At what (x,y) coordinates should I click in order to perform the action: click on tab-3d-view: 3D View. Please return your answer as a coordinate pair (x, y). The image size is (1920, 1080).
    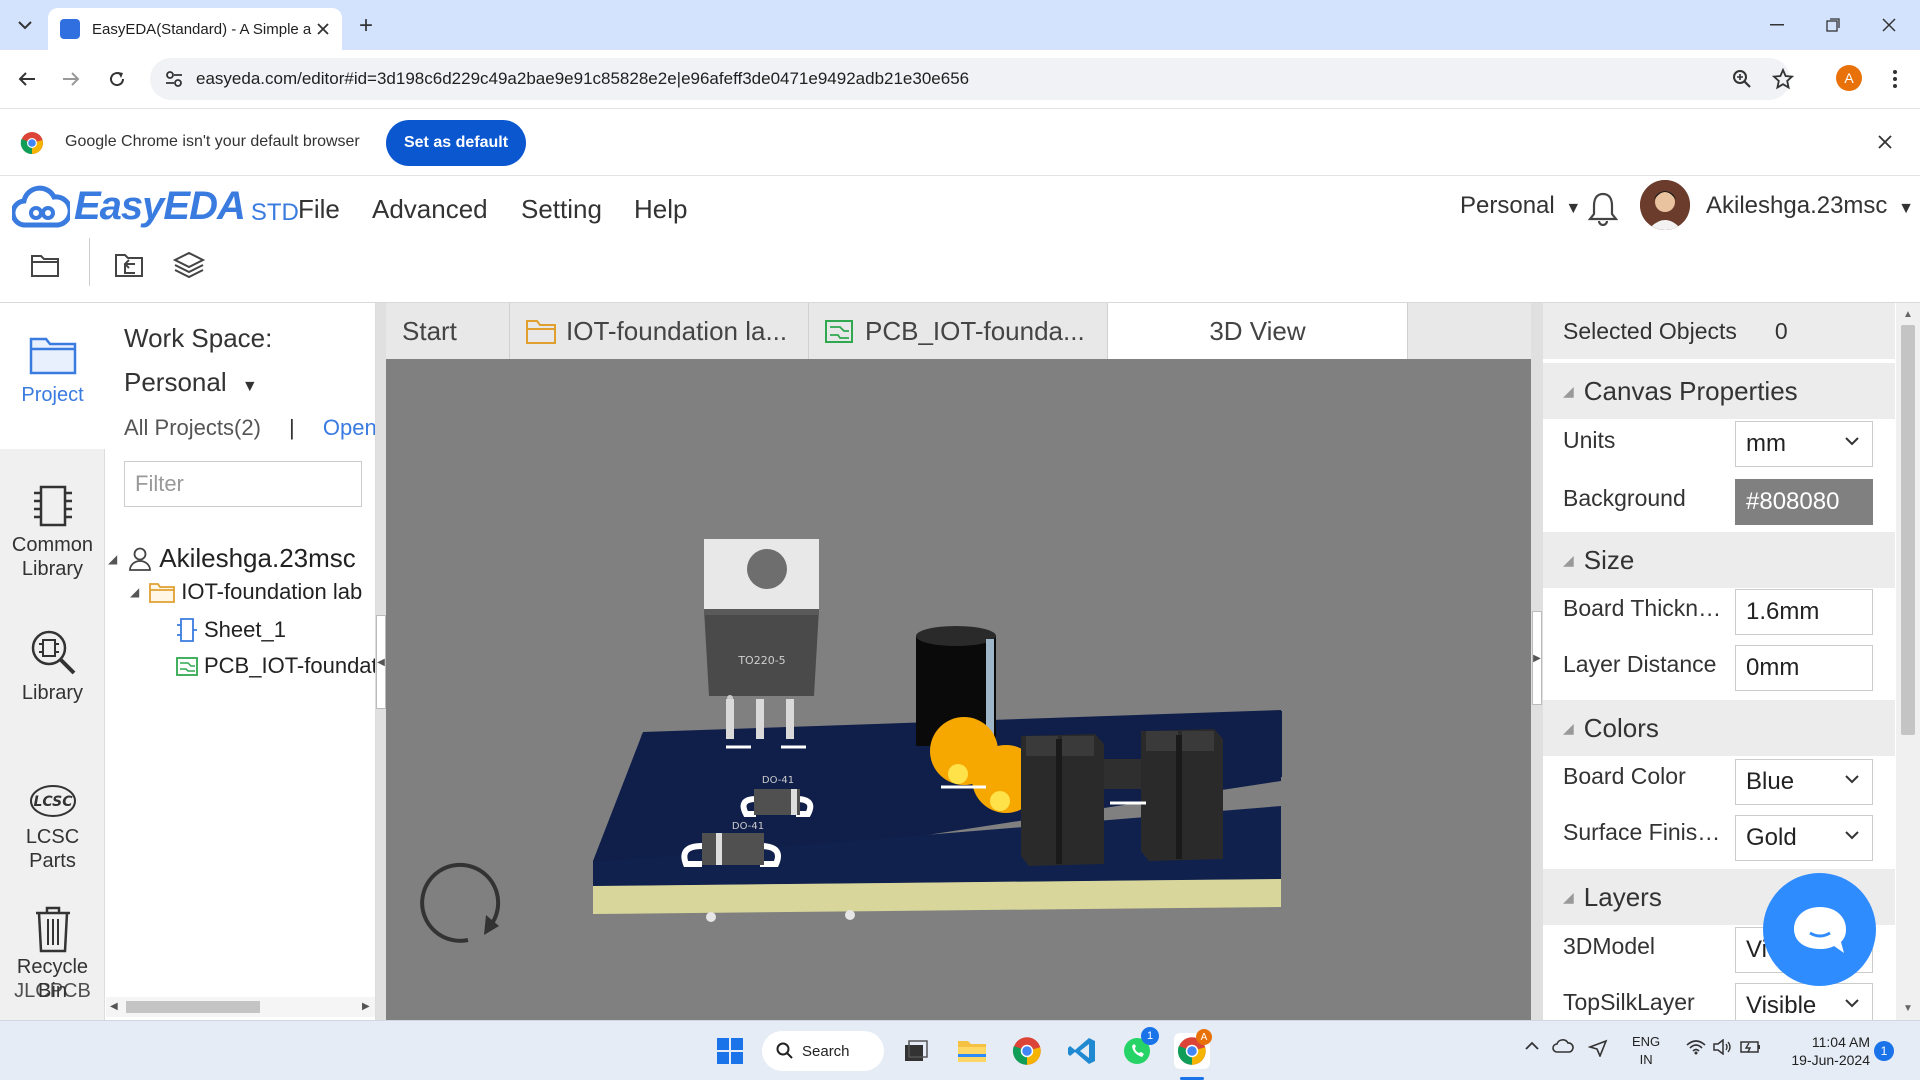
    Looking at the image, I should click on (1258, 331).